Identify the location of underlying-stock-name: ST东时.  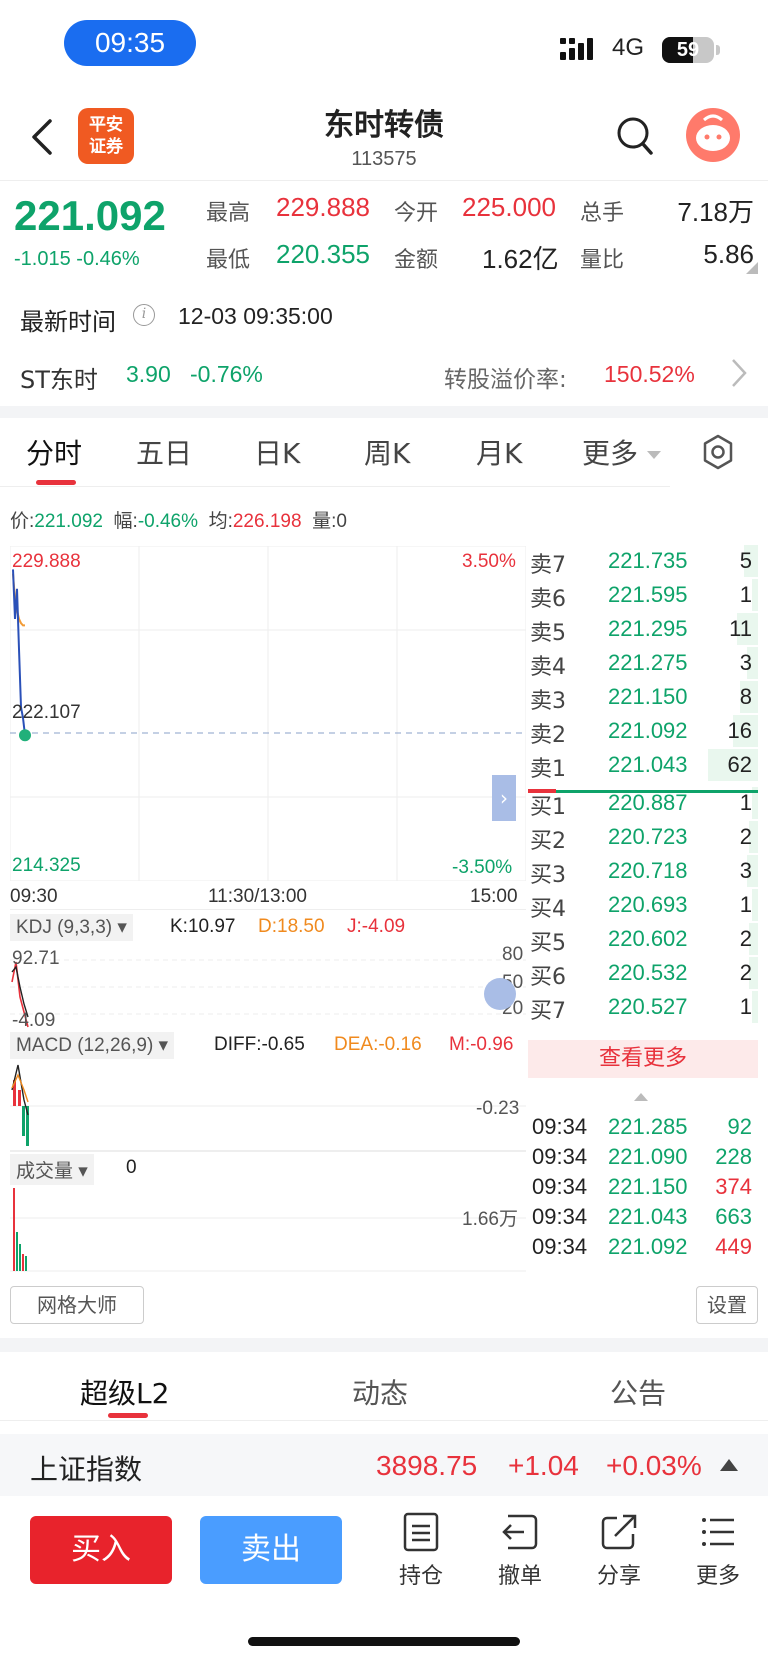
(59, 377).